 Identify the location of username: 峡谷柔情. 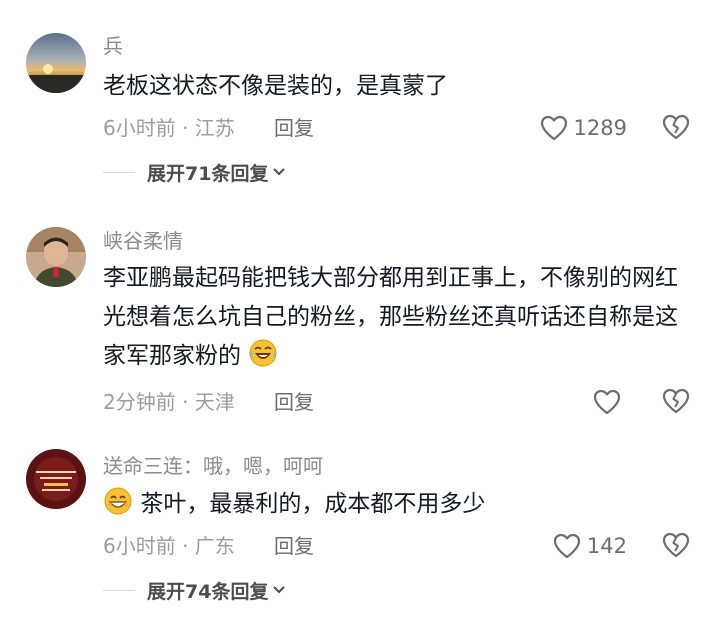
(143, 241).